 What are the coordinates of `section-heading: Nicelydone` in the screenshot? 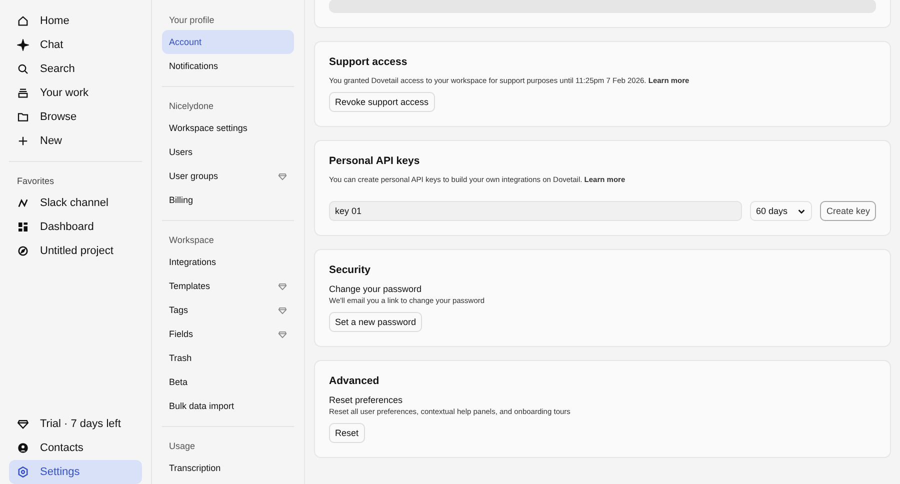 It's located at (191, 106).